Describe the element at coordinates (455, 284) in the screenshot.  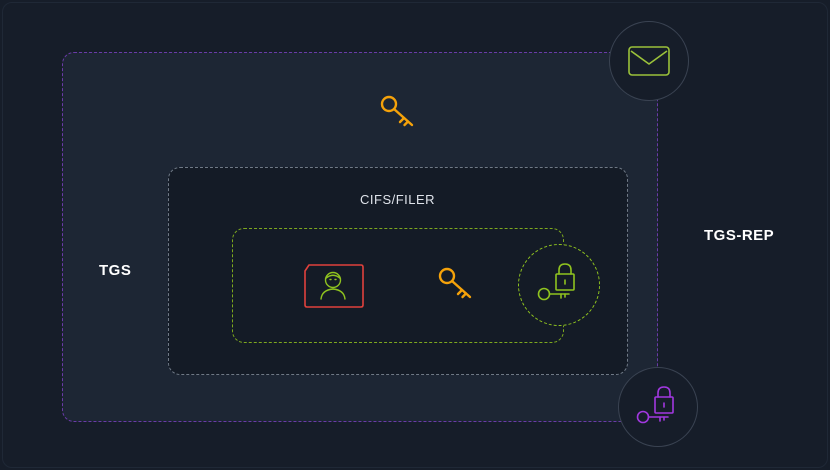
I see `key-icon` at that location.